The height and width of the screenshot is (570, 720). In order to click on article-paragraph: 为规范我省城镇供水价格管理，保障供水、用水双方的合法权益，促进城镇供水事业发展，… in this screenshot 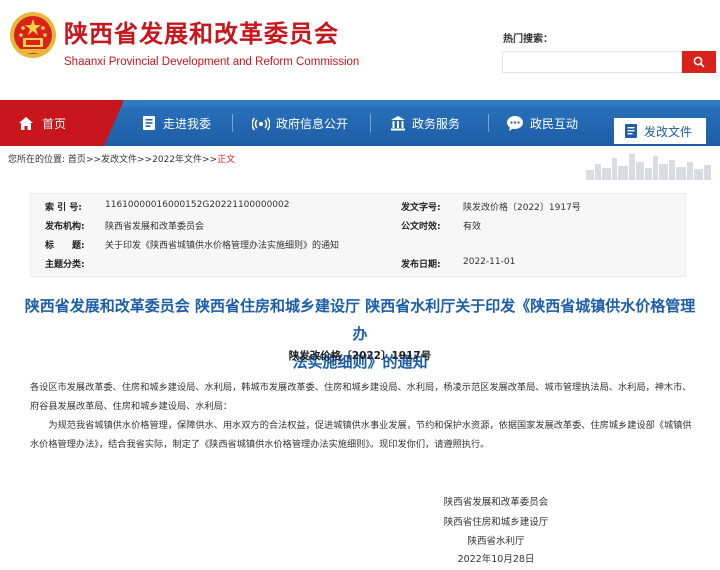, I will do `click(361, 435)`.